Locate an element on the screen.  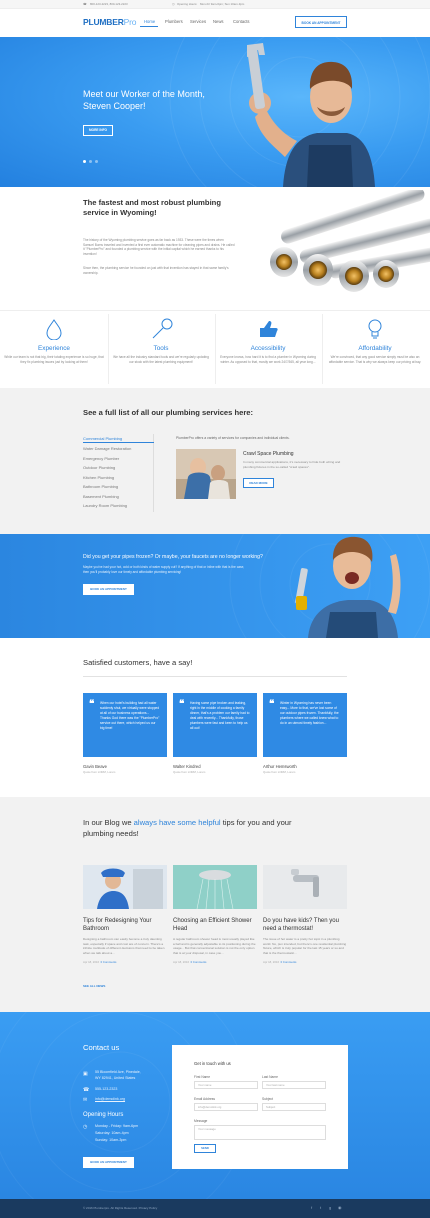
message-textarea: Your message is located at coordinates (260, 1132).